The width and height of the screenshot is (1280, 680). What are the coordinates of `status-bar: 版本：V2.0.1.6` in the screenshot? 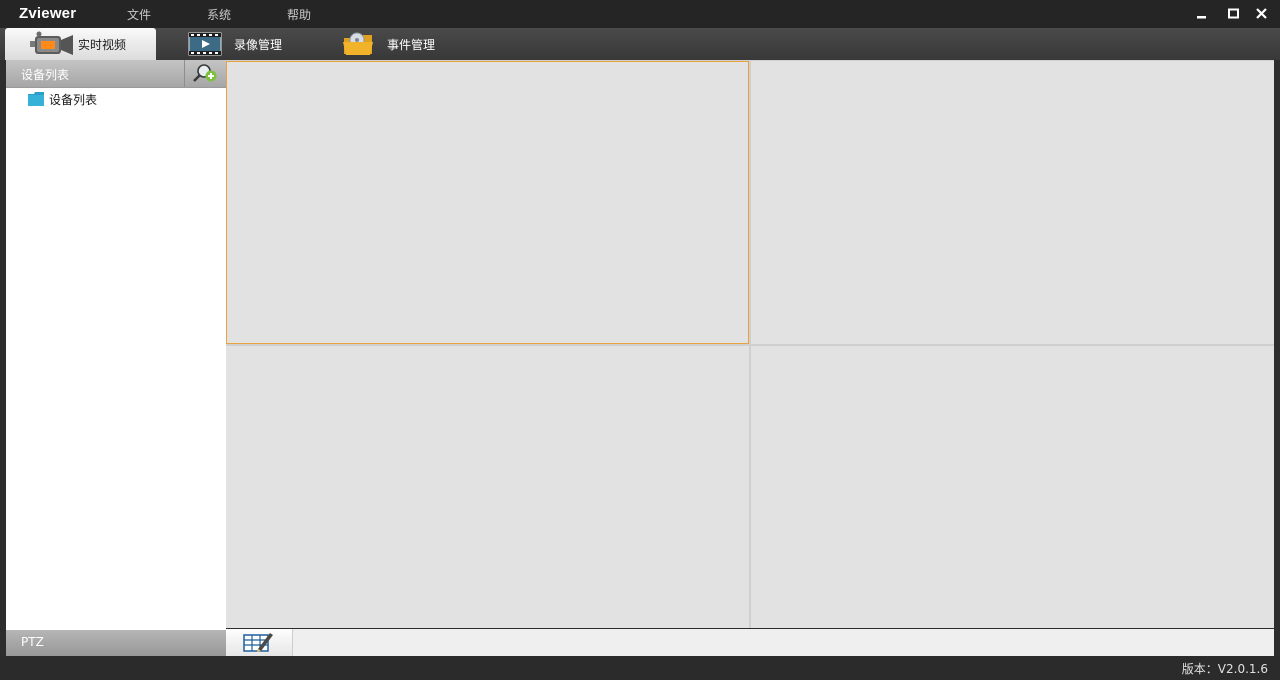 It's located at (640, 668).